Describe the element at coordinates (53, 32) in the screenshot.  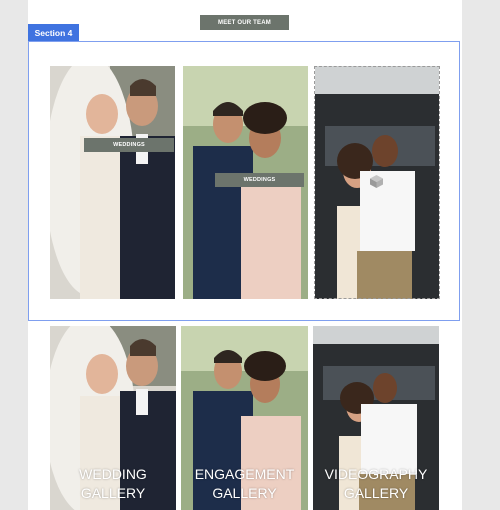
I see `section-label-tag: Section 4` at that location.